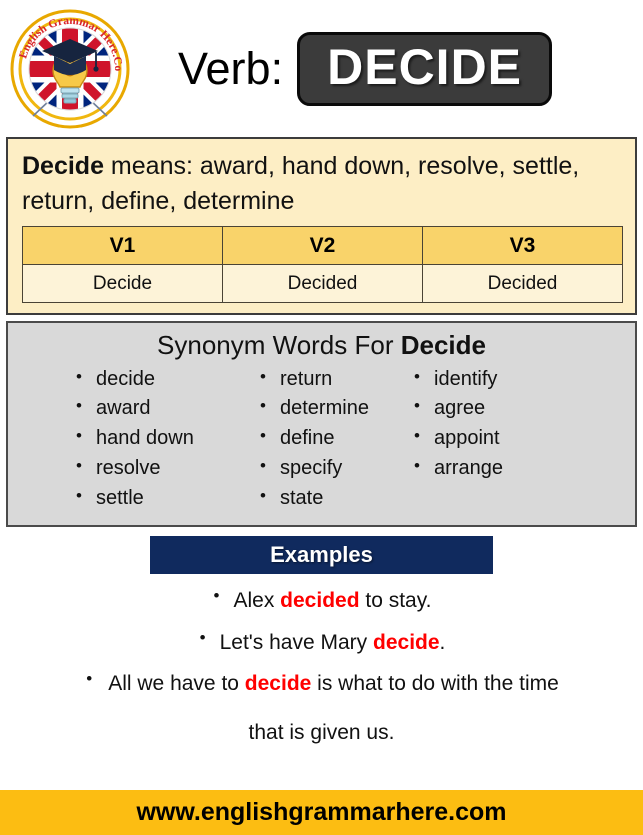 Image resolution: width=643 pixels, height=835 pixels. I want to click on website-url: www.englishgrammarhere.com, so click(321, 812).